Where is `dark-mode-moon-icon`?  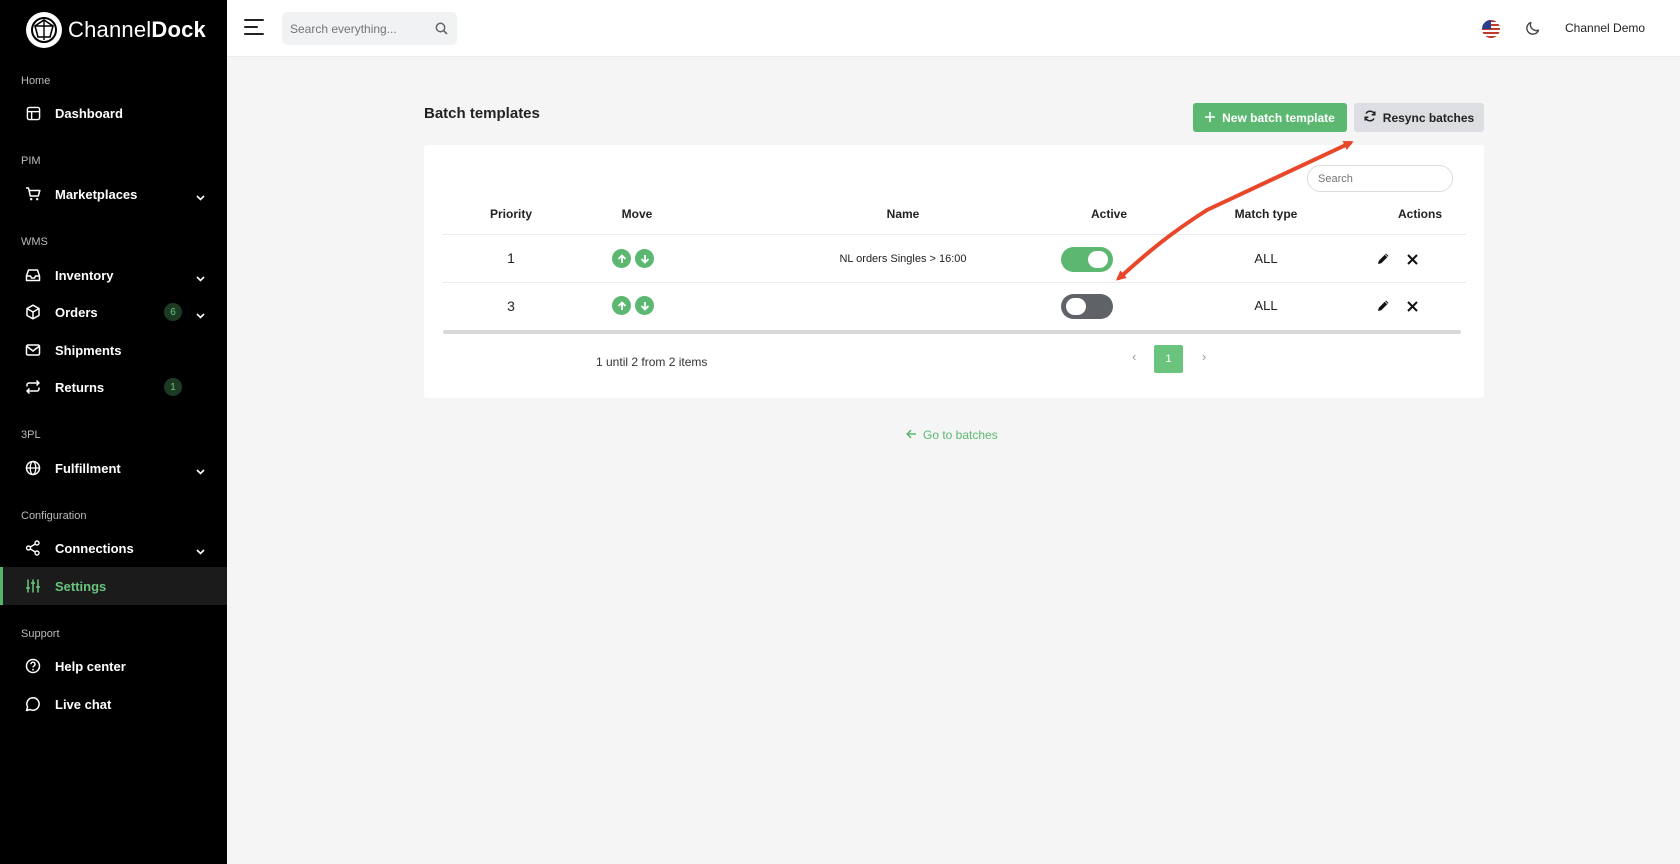 dark-mode-moon-icon is located at coordinates (1533, 30).